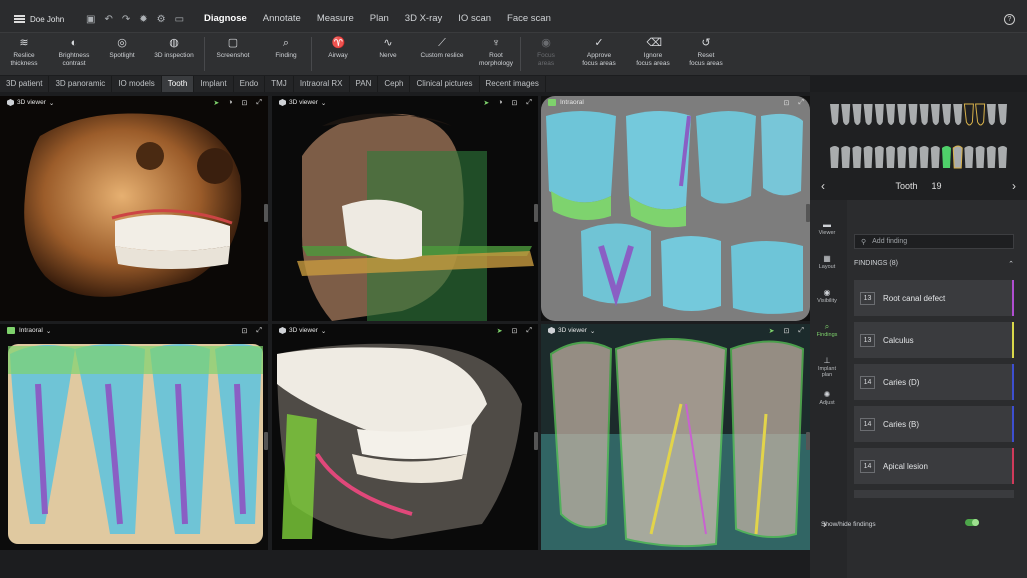 The height and width of the screenshot is (578, 1027). I want to click on inspection-tool: ◍ 3D inspection, so click(174, 46).